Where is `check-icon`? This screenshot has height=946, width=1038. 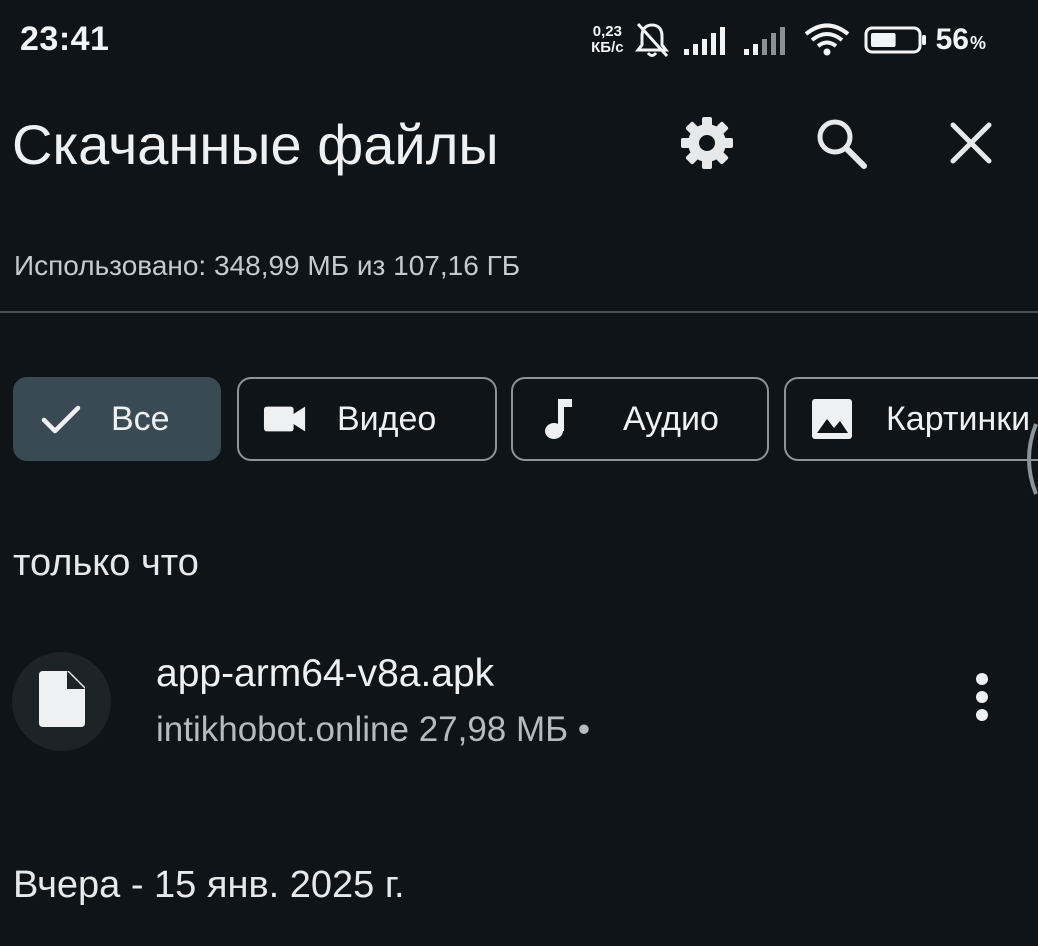 check-icon is located at coordinates (61, 419).